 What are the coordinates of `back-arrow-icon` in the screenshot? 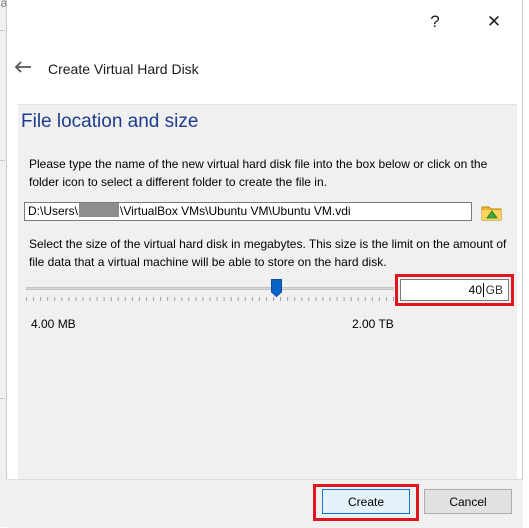 It's located at (23, 67).